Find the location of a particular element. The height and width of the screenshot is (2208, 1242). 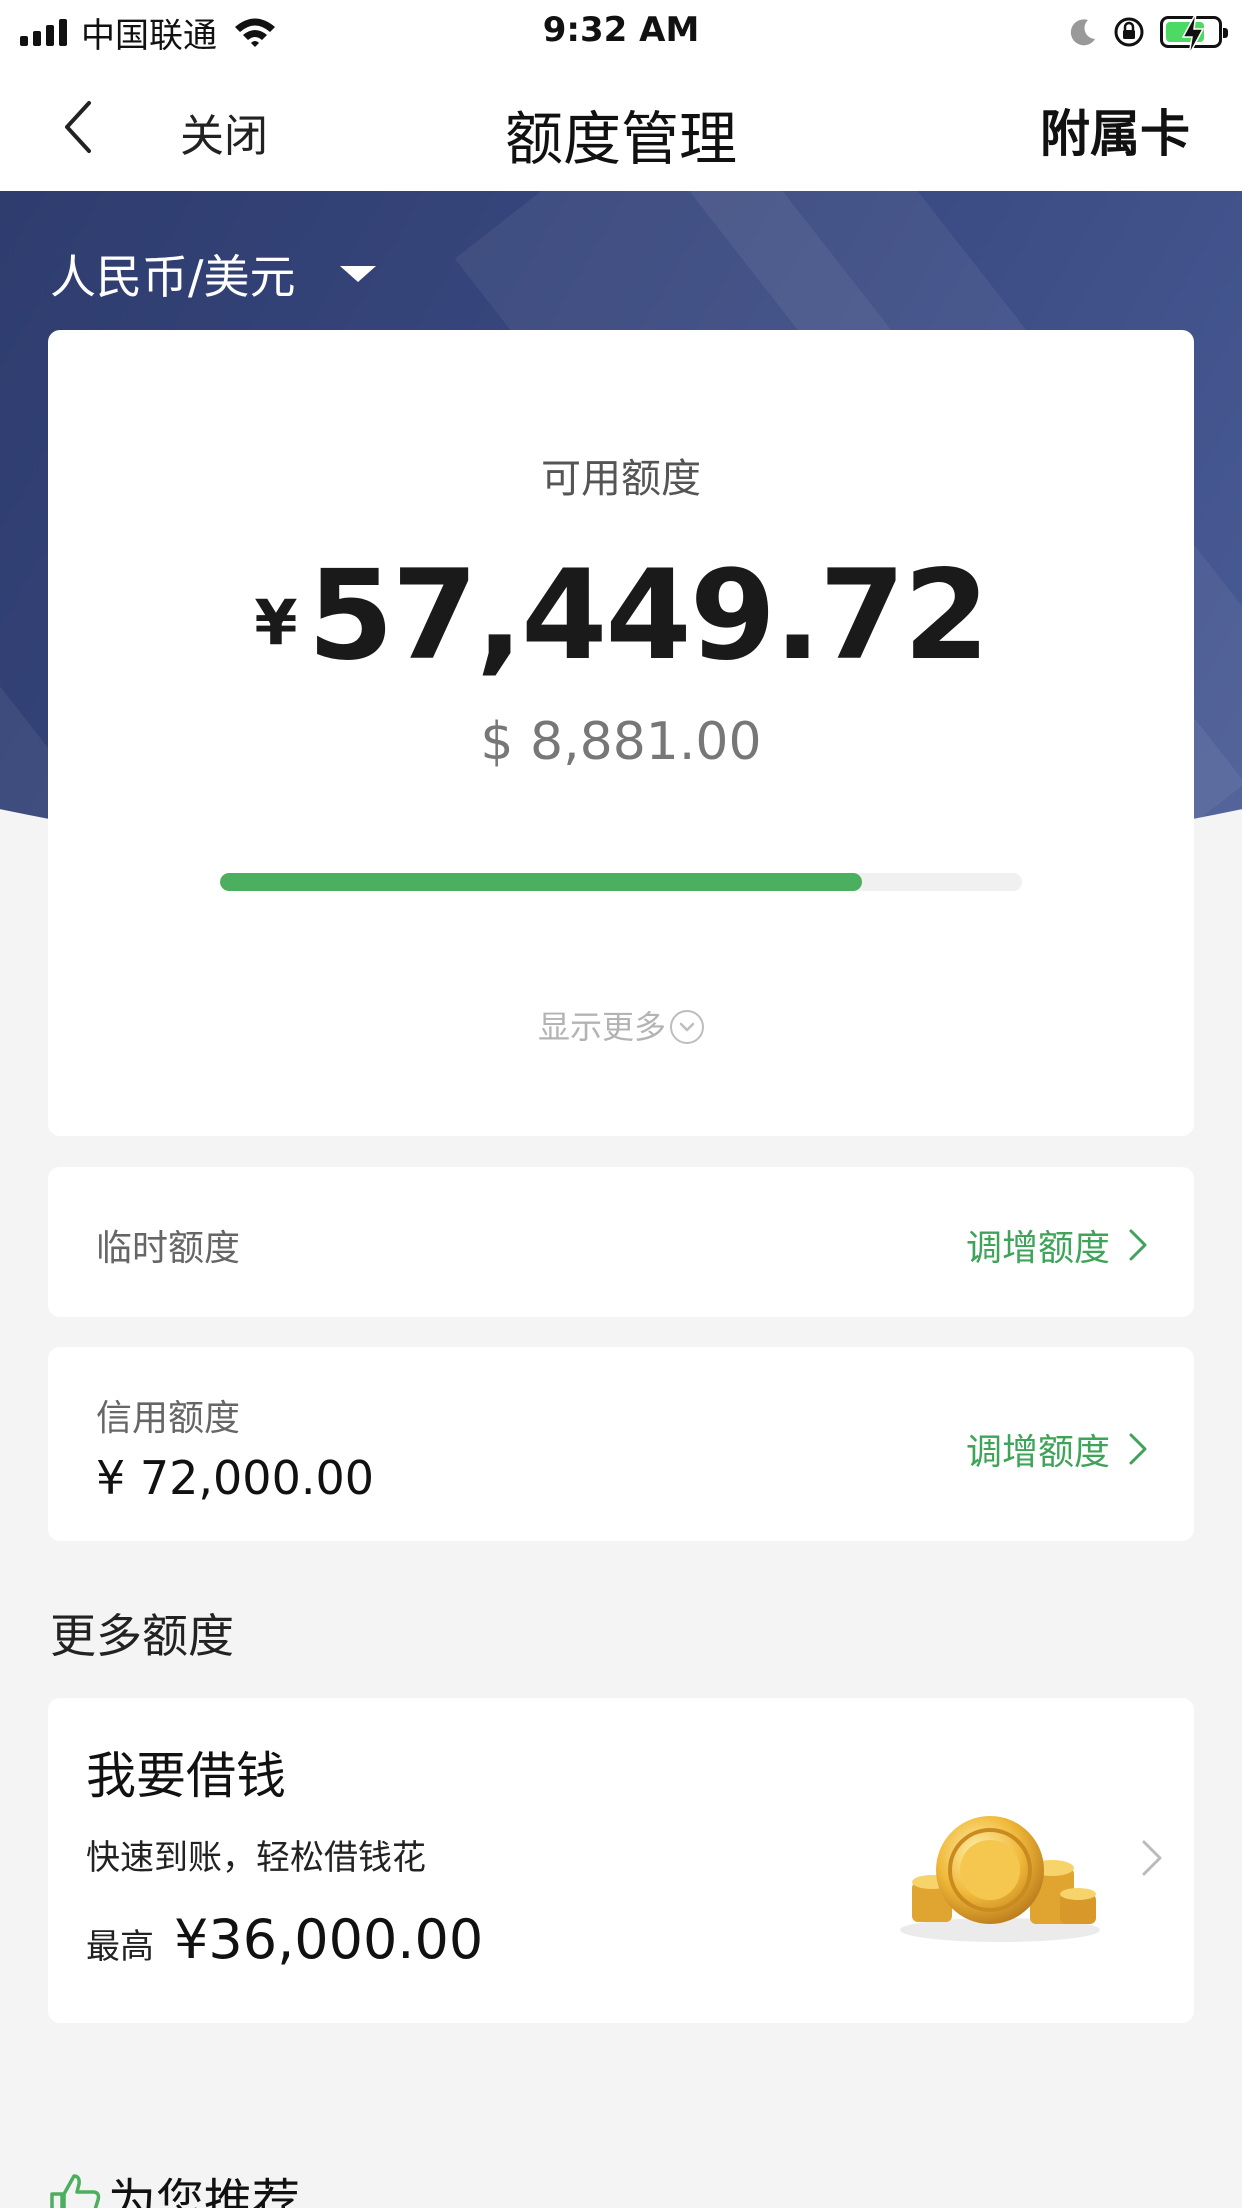

loan-title: 我要借钱 is located at coordinates (186, 1776).